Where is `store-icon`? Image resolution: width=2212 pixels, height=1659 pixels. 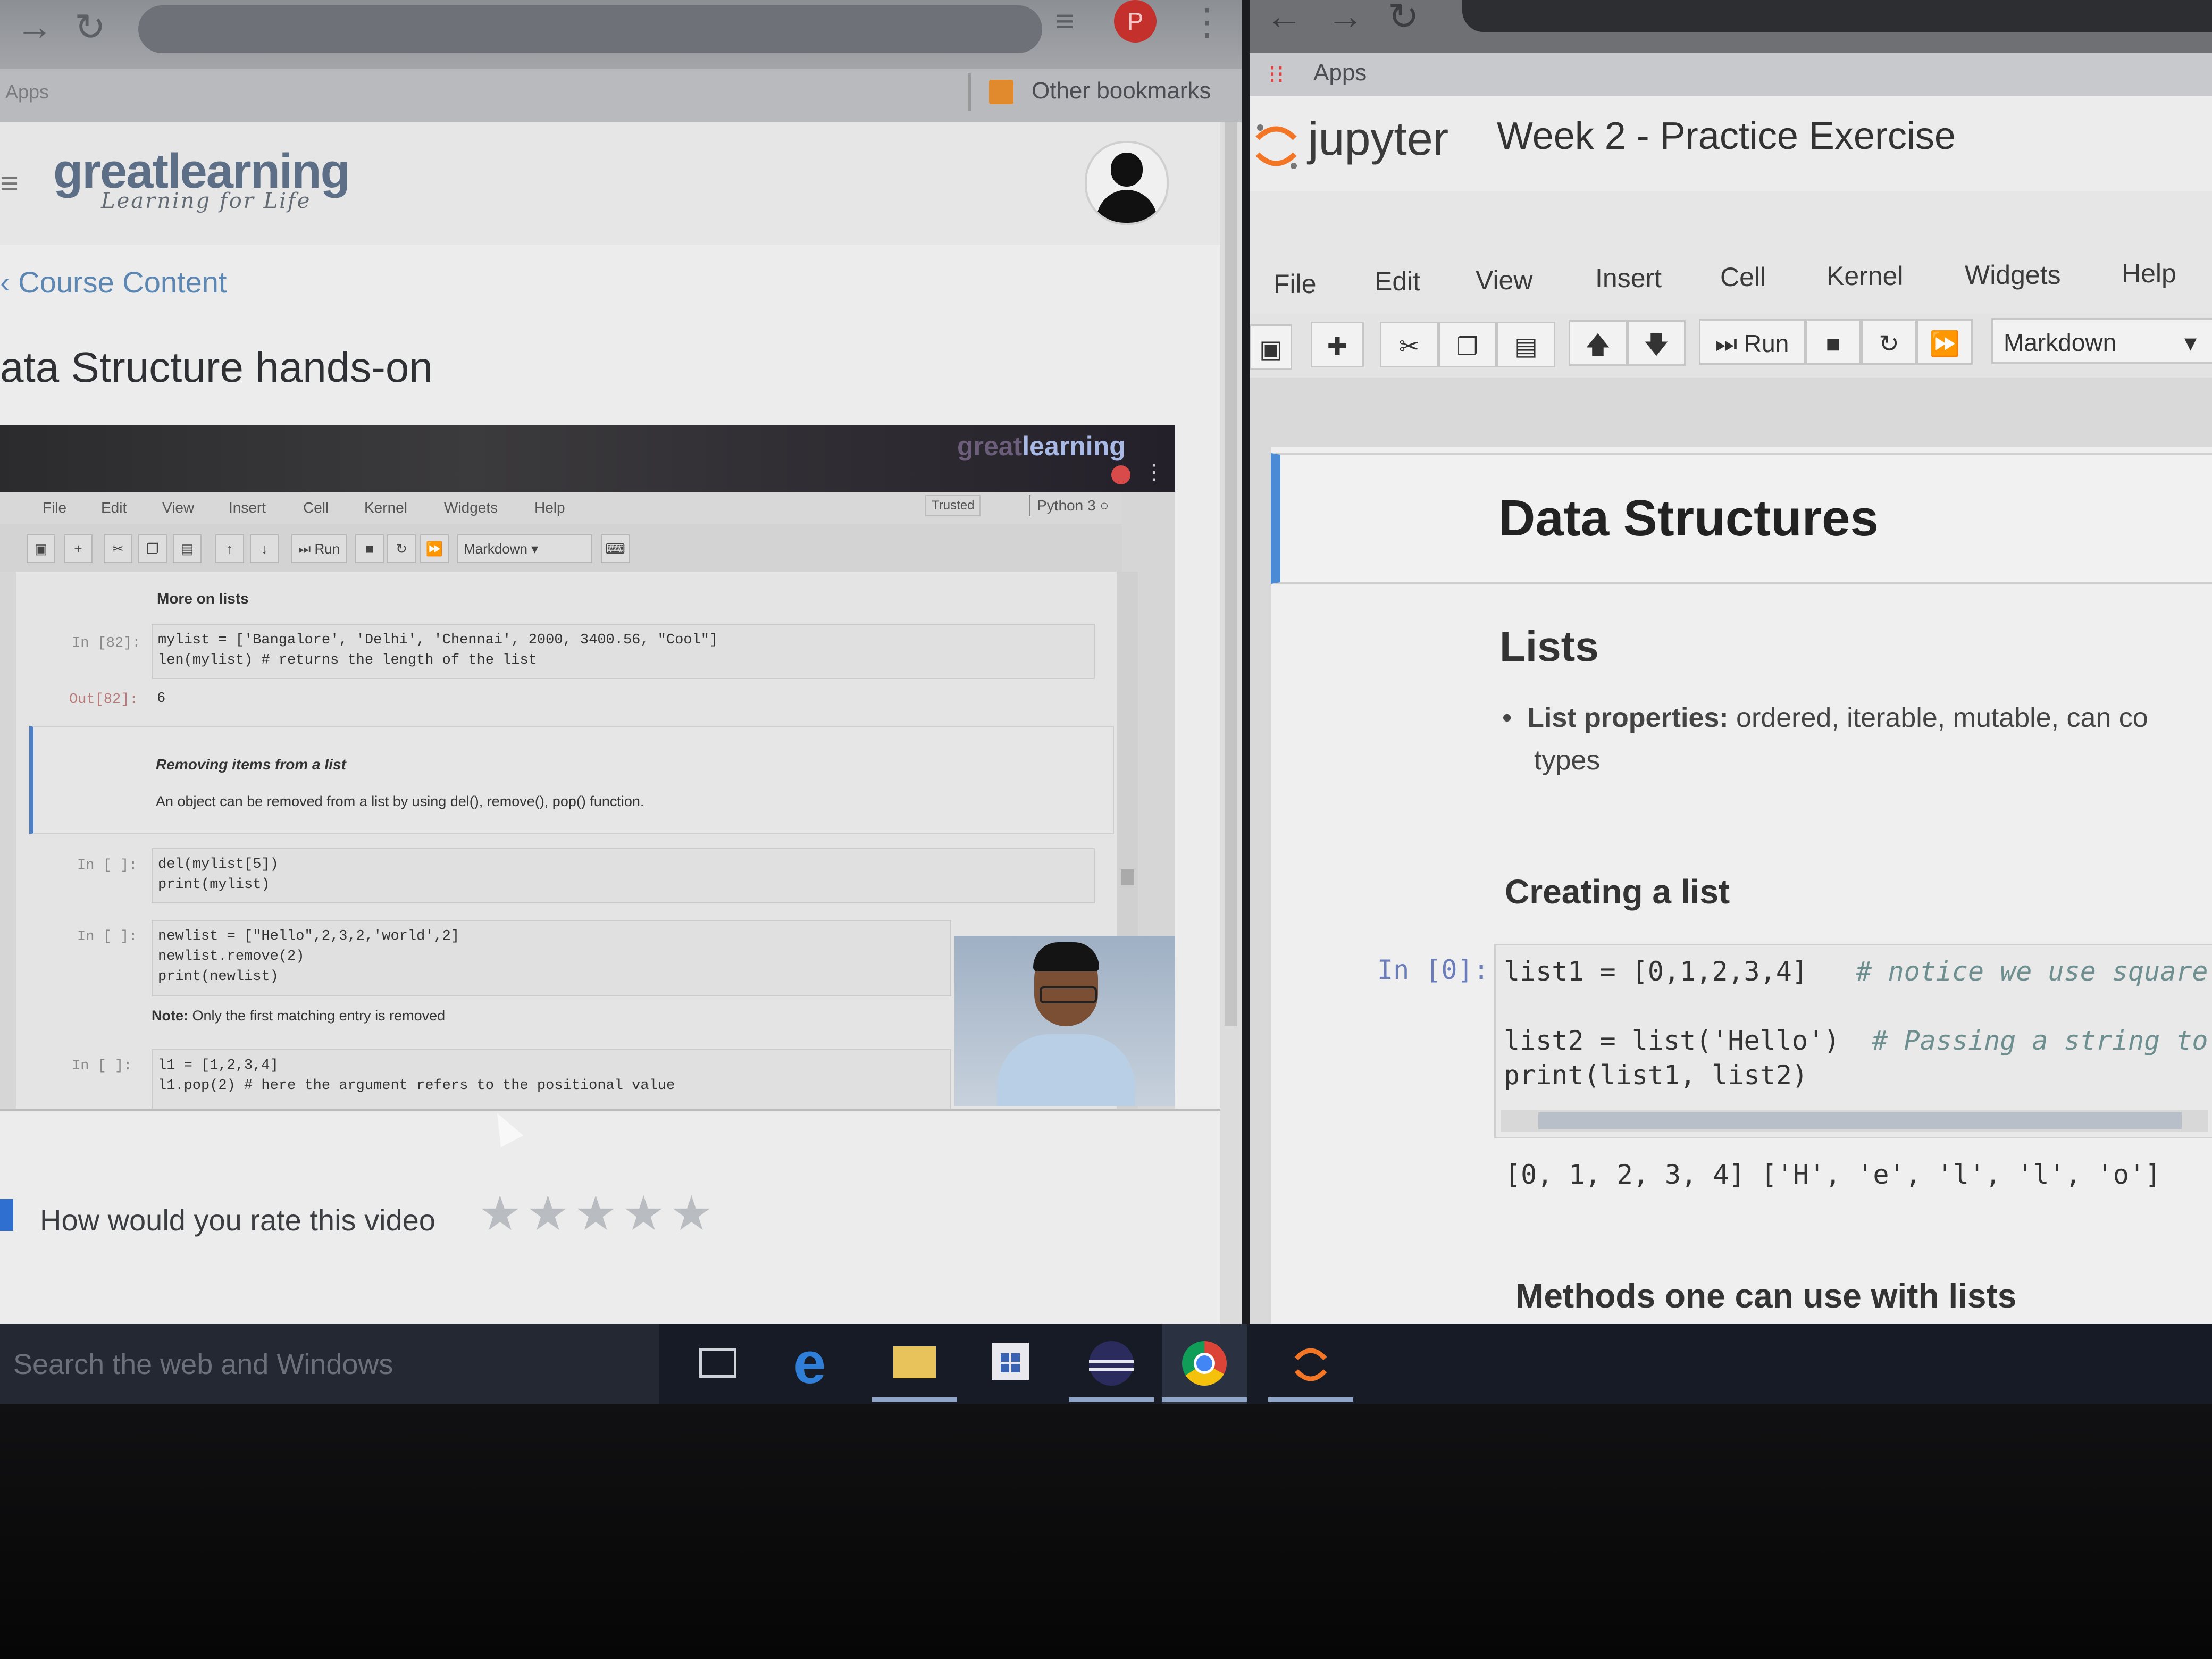 store-icon is located at coordinates (1010, 1364).